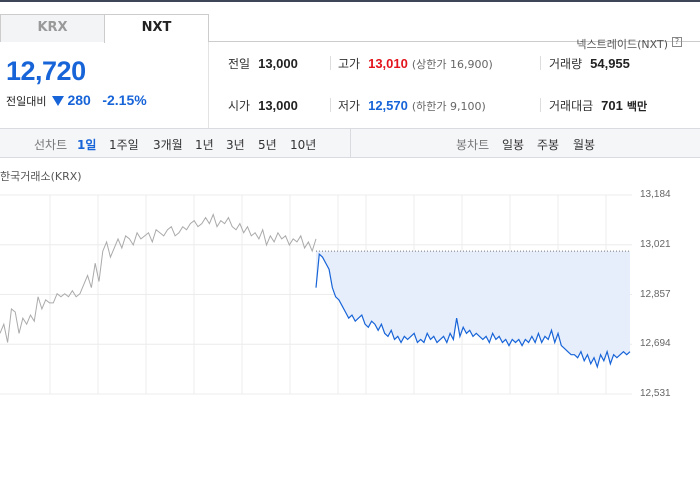  What do you see at coordinates (677, 42) in the screenshot?
I see `help-icon: ?` at bounding box center [677, 42].